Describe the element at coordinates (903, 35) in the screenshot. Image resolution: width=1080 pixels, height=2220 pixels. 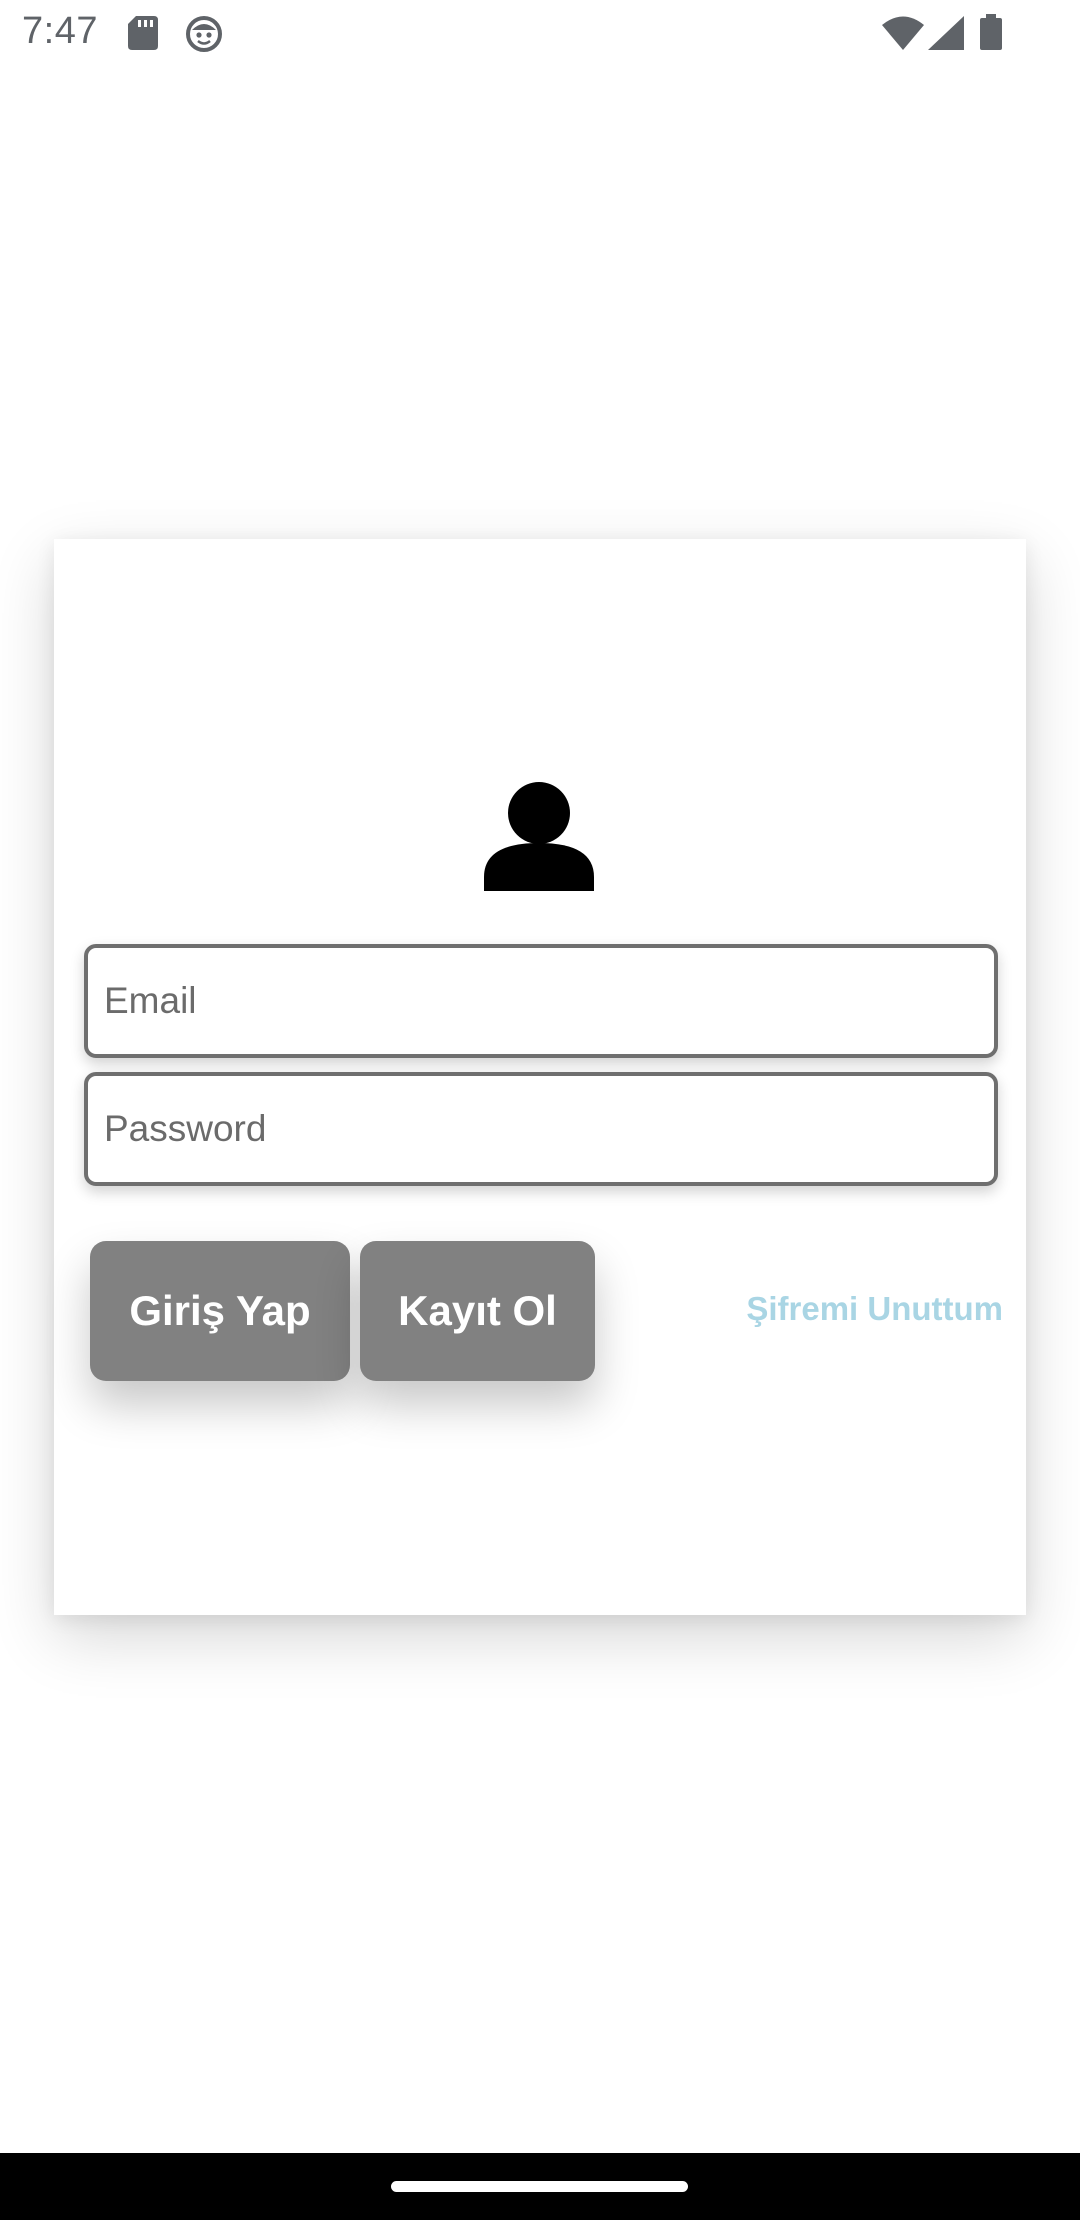
I see `wifi-icon` at that location.